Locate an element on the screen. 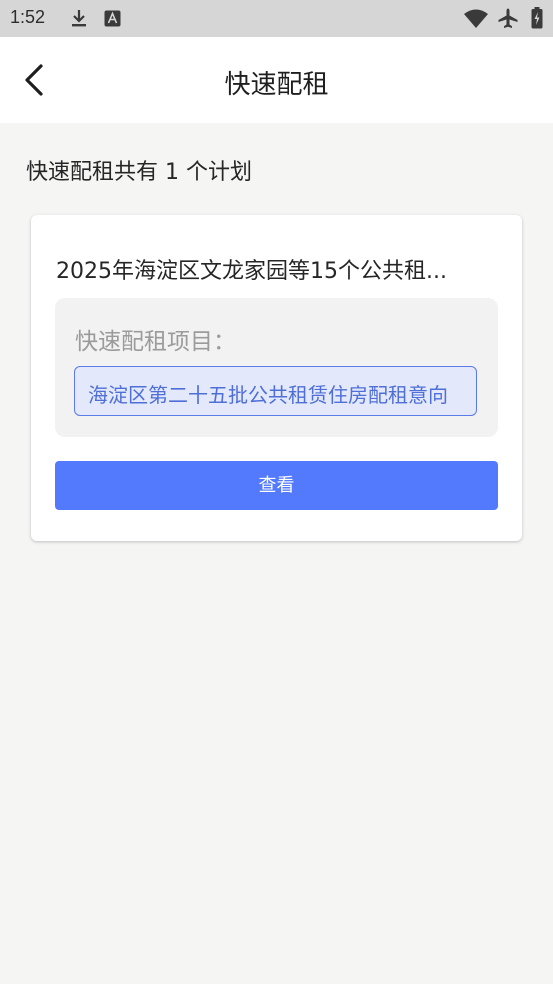 The height and width of the screenshot is (984, 553). status-bar: 1:52 is located at coordinates (276, 18).